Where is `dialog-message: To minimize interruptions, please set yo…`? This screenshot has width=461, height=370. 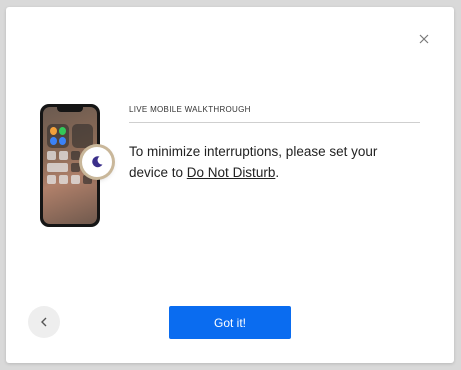 dialog-message: To minimize interruptions, please set yo… is located at coordinates (271, 162).